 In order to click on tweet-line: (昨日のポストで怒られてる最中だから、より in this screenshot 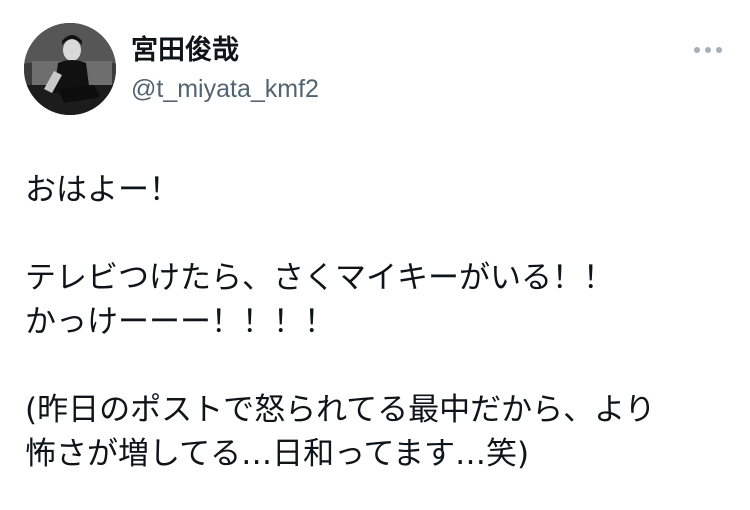, I will do `click(340, 410)`.